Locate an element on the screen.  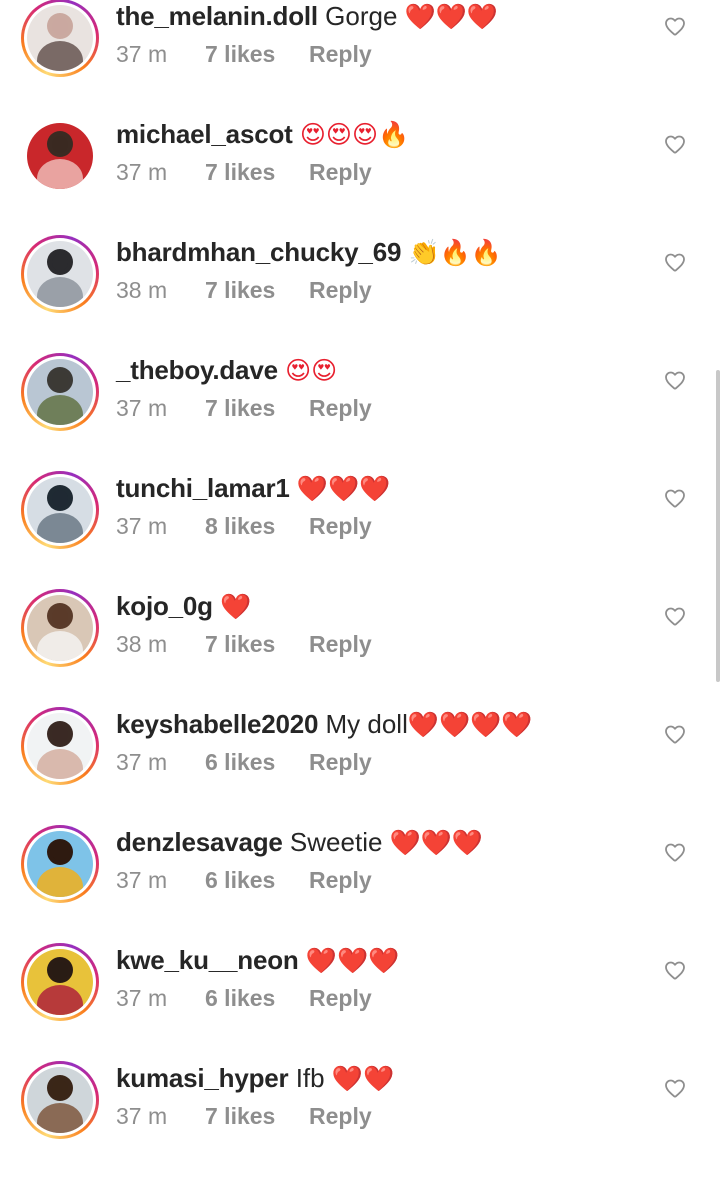
comment-item: kwe_ku__neon ❤️❤️❤️ 37 m 6 likes Reply is located at coordinates (360, 1001).